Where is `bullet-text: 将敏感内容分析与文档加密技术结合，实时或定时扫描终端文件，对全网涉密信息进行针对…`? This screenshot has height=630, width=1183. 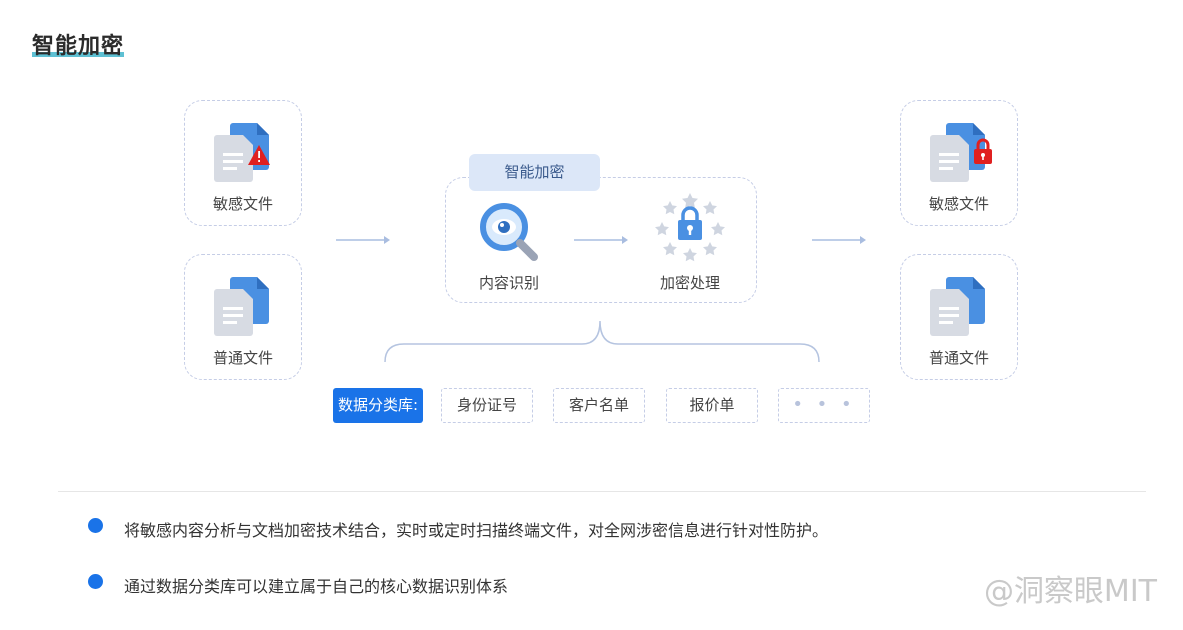 bullet-text: 将敏感内容分析与文档加密技术结合，实时或定时扫描终端文件，对全网涉密信息进行针对… is located at coordinates (476, 530).